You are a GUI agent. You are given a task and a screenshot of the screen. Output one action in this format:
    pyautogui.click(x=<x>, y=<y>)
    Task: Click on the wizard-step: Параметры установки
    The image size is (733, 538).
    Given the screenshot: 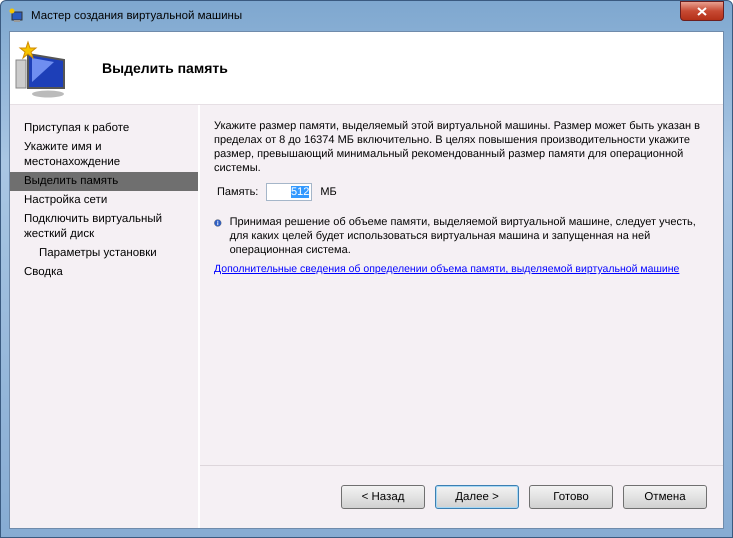 What is the action you would take?
    pyautogui.click(x=104, y=253)
    